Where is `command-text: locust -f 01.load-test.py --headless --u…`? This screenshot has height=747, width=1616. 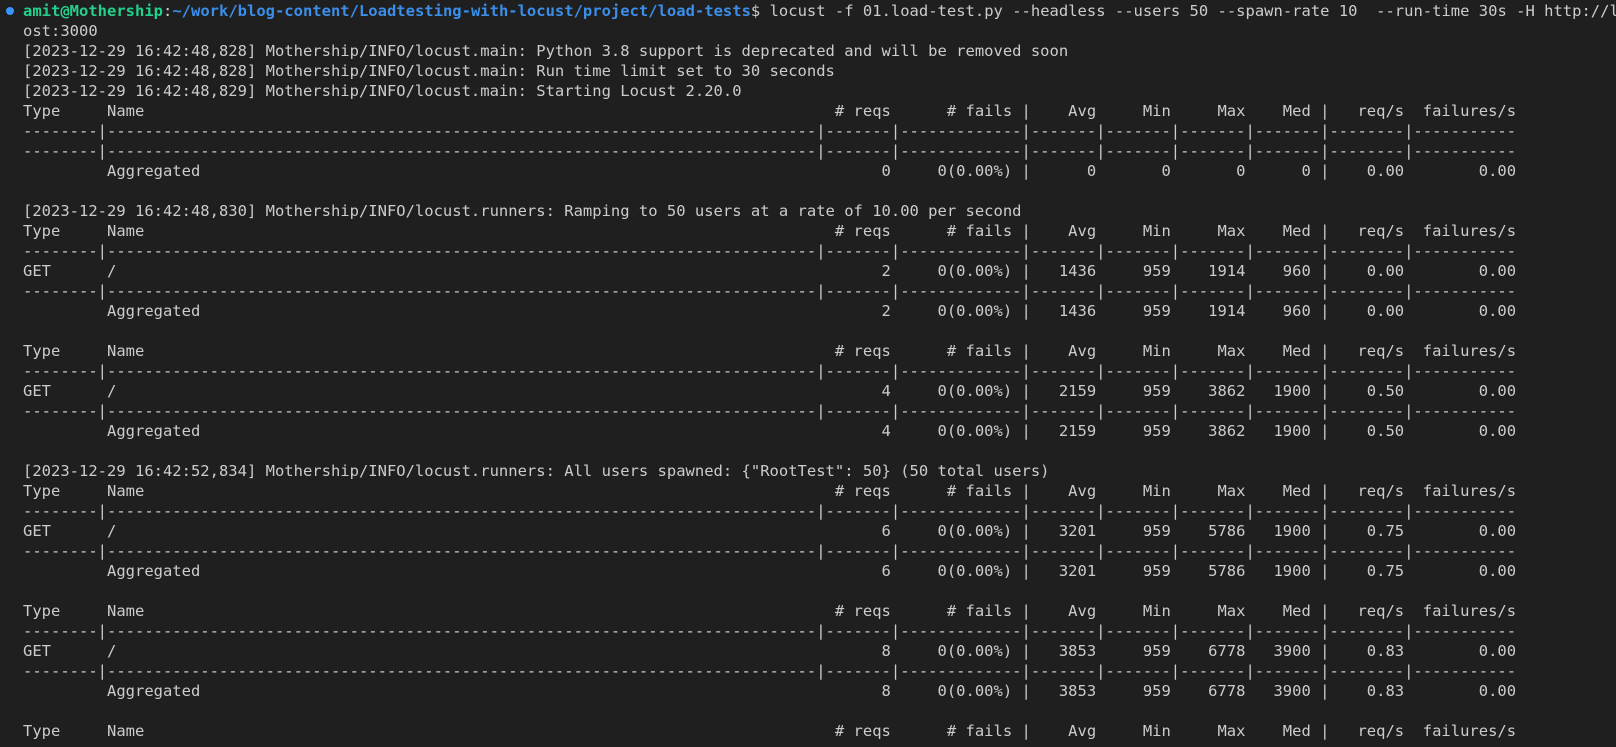
command-text: locust -f 01.load-test.py --headless --u… is located at coordinates (1188, 11).